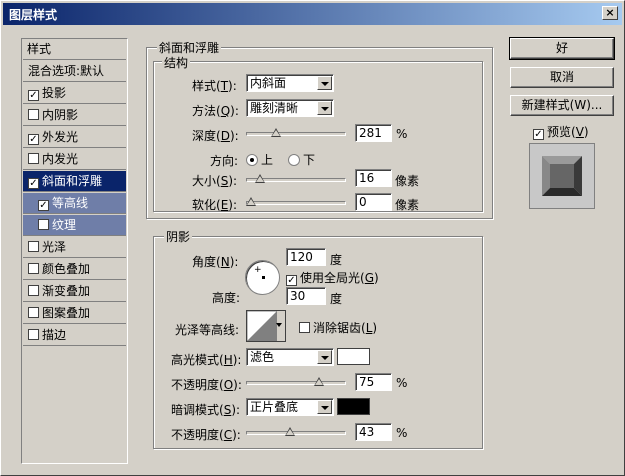 The height and width of the screenshot is (476, 625). Describe the element at coordinates (74, 71) in the screenshot. I see `style-list-item: 混合选项:默认` at that location.